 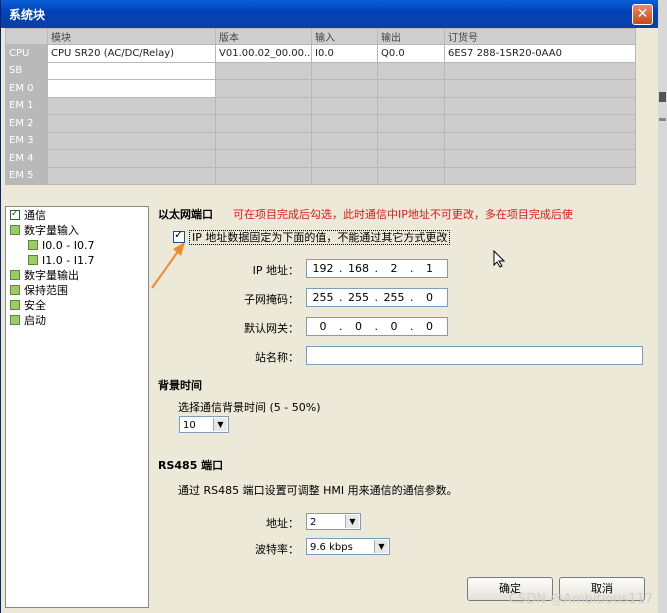 What do you see at coordinates (642, 14) in the screenshot?
I see `close-button: ✕` at bounding box center [642, 14].